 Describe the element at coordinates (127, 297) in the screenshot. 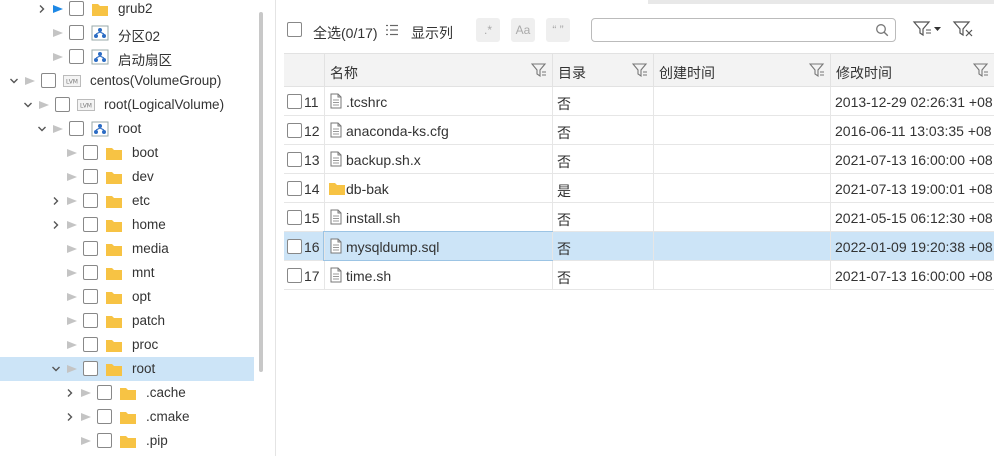

I see `tree-item: opt` at that location.